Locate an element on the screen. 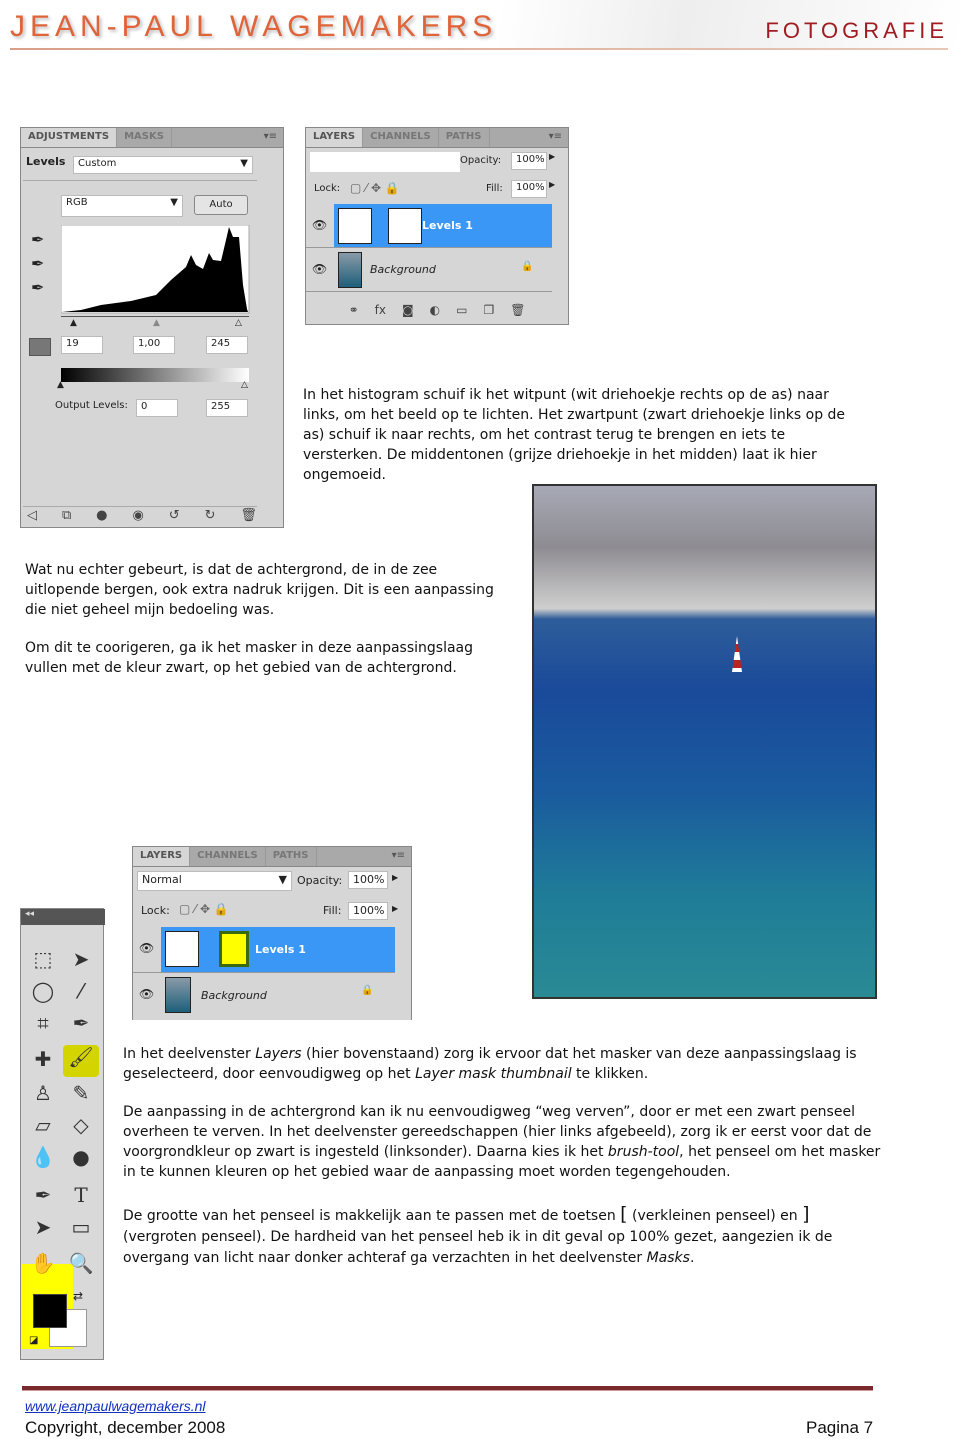 This screenshot has height=1439, width=960. tab-adjustments: ADJUSTMENTS is located at coordinates (69, 137).